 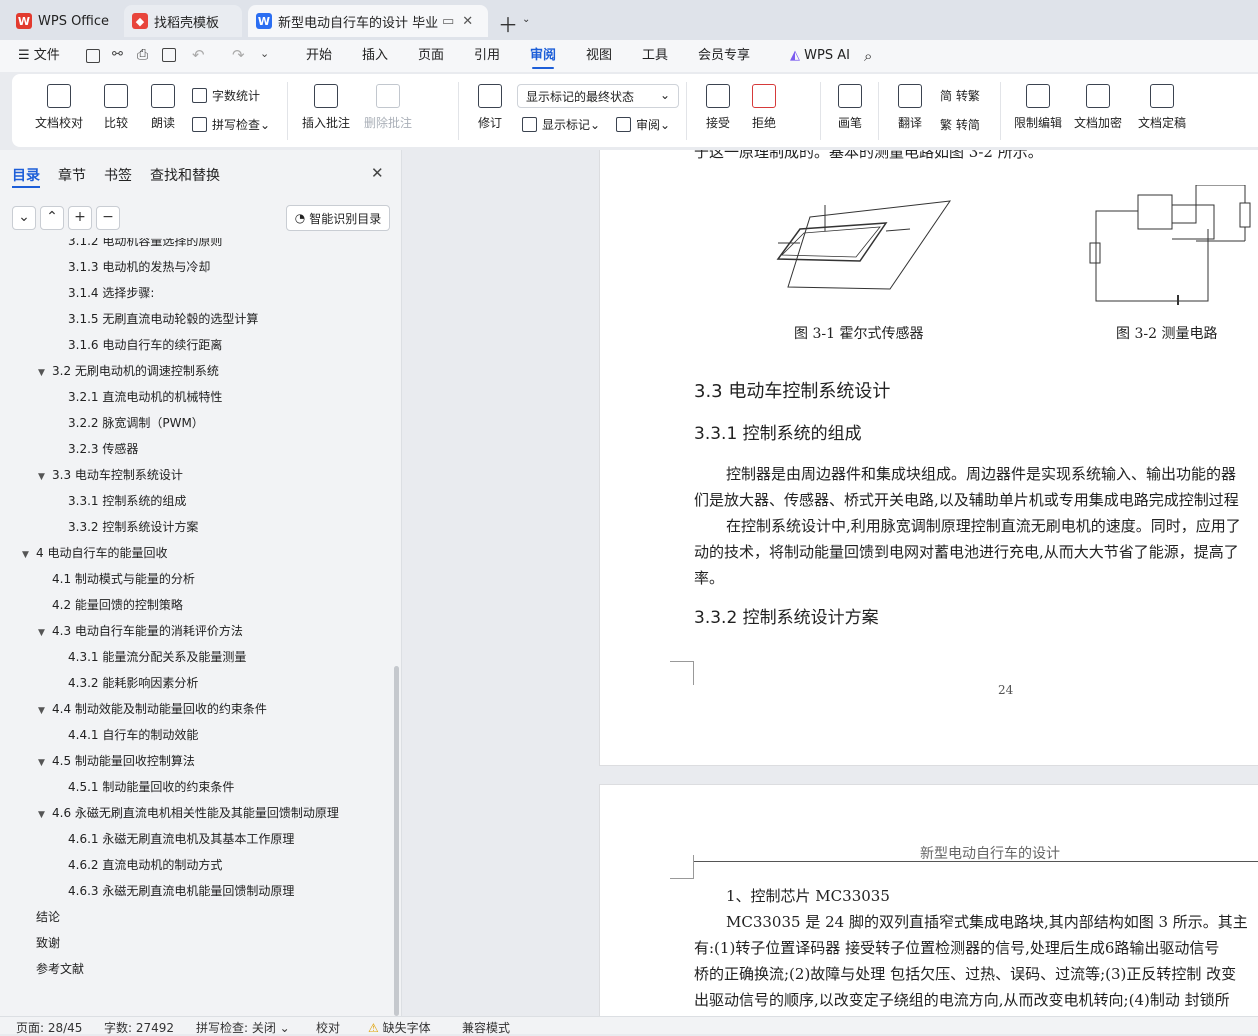 What do you see at coordinates (72, 175) in the screenshot?
I see `nav-tab-chapters: 章节` at bounding box center [72, 175].